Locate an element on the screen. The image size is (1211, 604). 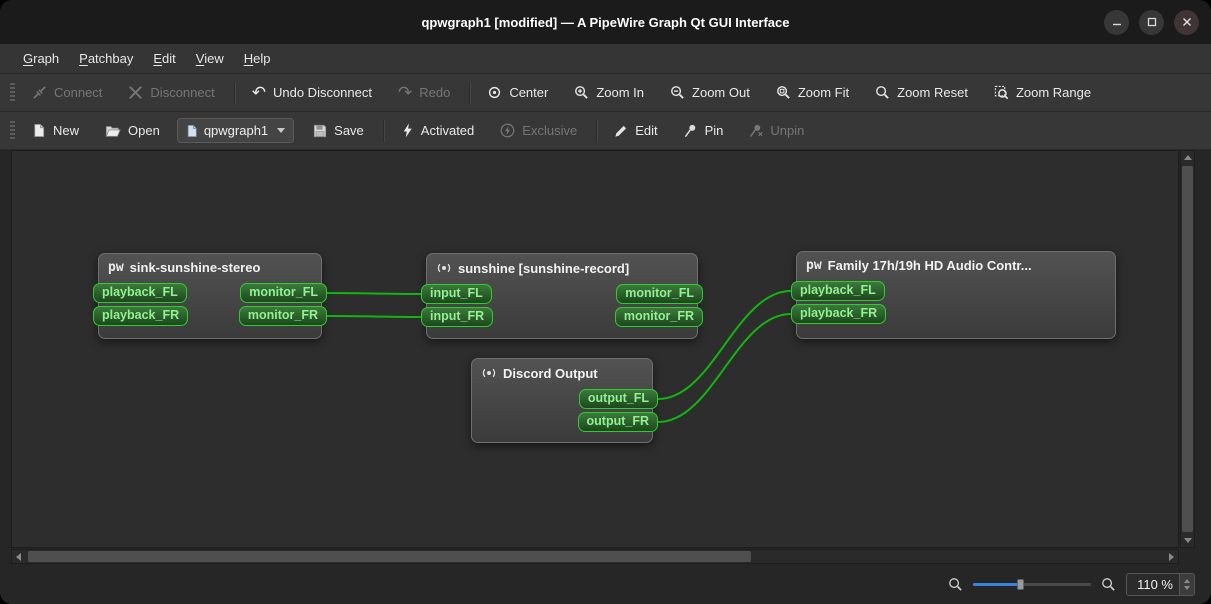
menu-bar: Graph Patchbay Edit View Help is located at coordinates (605, 59).